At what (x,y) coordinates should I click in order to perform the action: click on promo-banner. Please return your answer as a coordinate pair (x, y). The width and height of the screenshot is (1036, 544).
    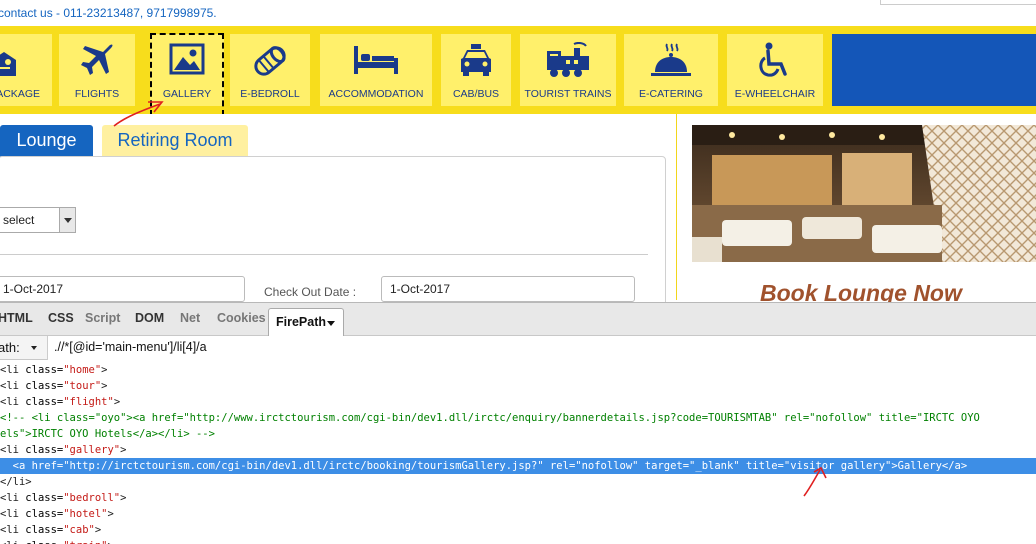
    Looking at the image, I should click on (934, 70).